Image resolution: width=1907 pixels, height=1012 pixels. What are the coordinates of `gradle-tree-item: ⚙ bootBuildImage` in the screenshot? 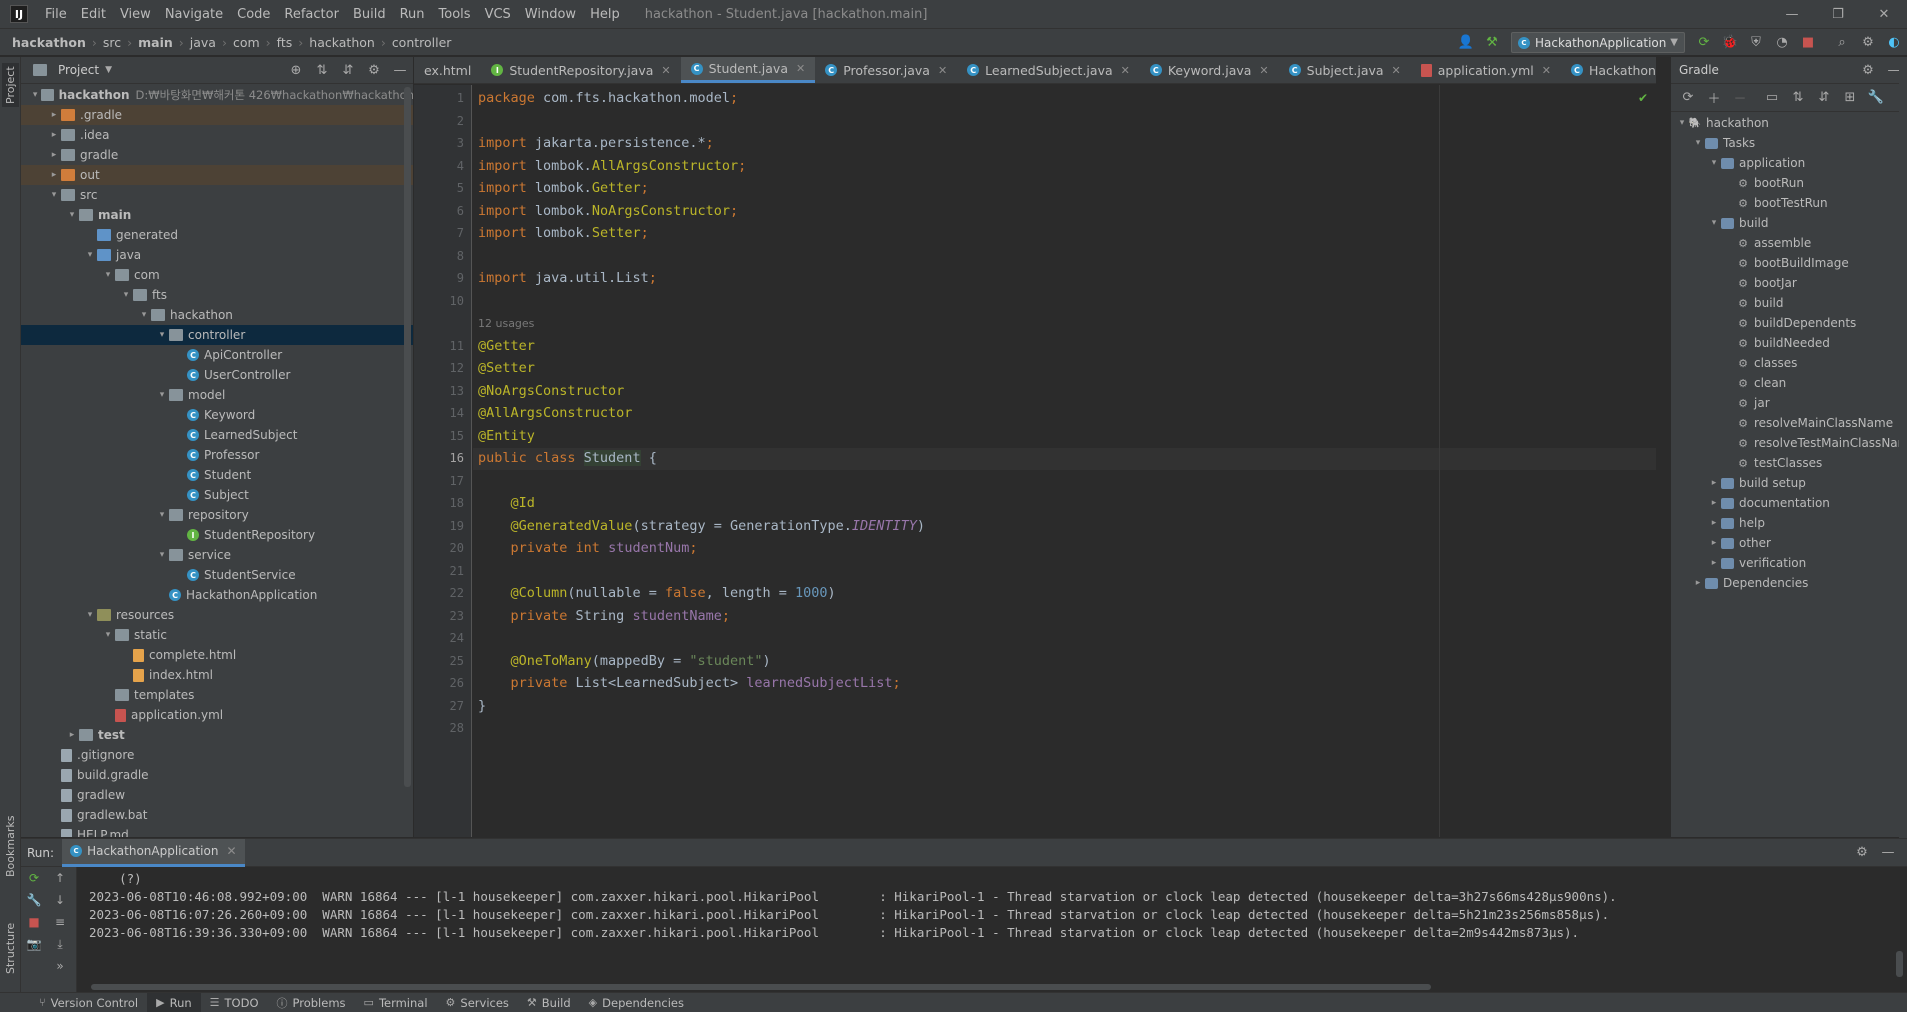 It's located at (1789, 263).